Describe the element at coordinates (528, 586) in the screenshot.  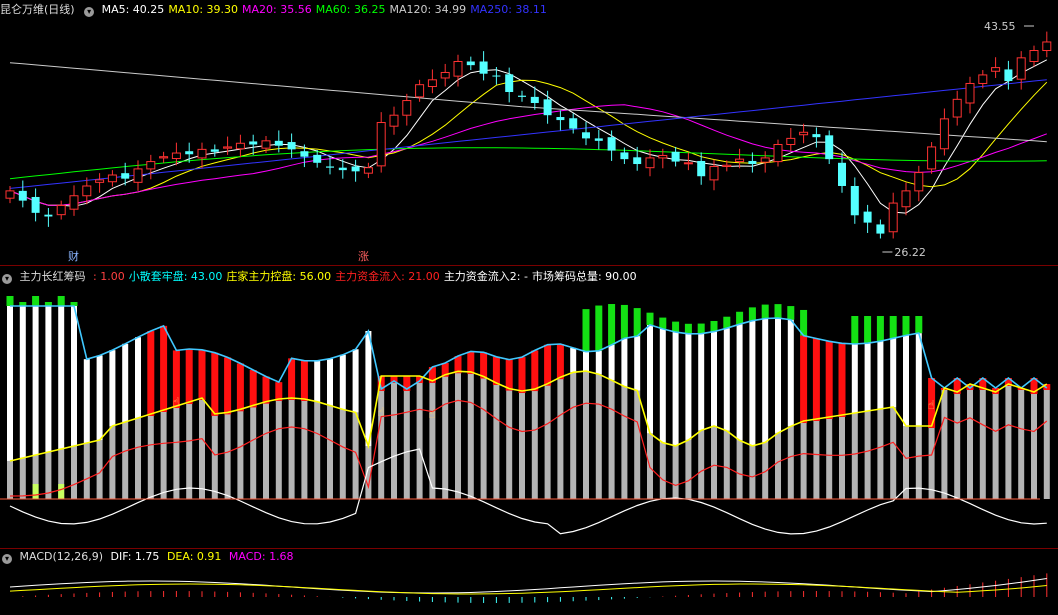
I see `macd-dif-line` at that location.